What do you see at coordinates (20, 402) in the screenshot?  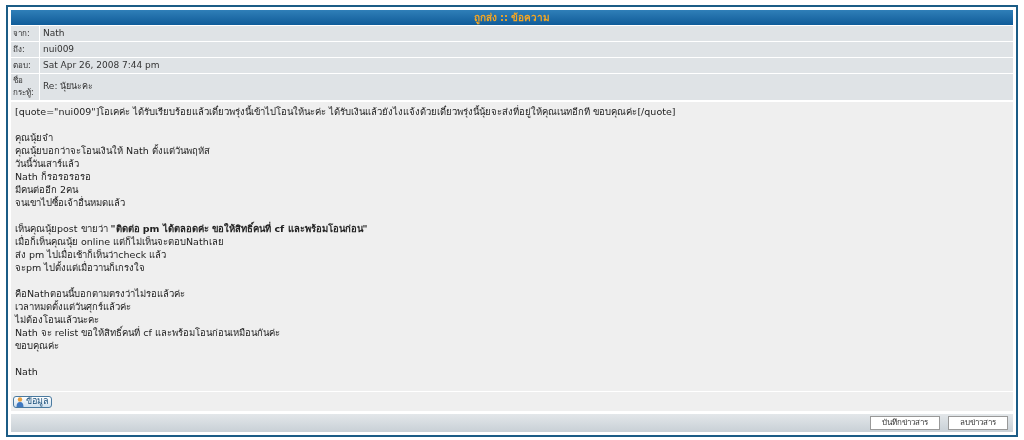 I see `person-icon` at bounding box center [20, 402].